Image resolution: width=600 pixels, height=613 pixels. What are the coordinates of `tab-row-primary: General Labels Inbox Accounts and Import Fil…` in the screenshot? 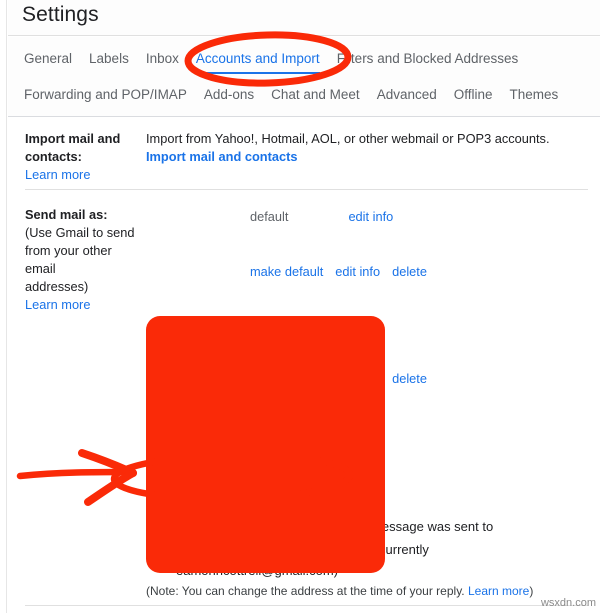 It's located at (279, 62).